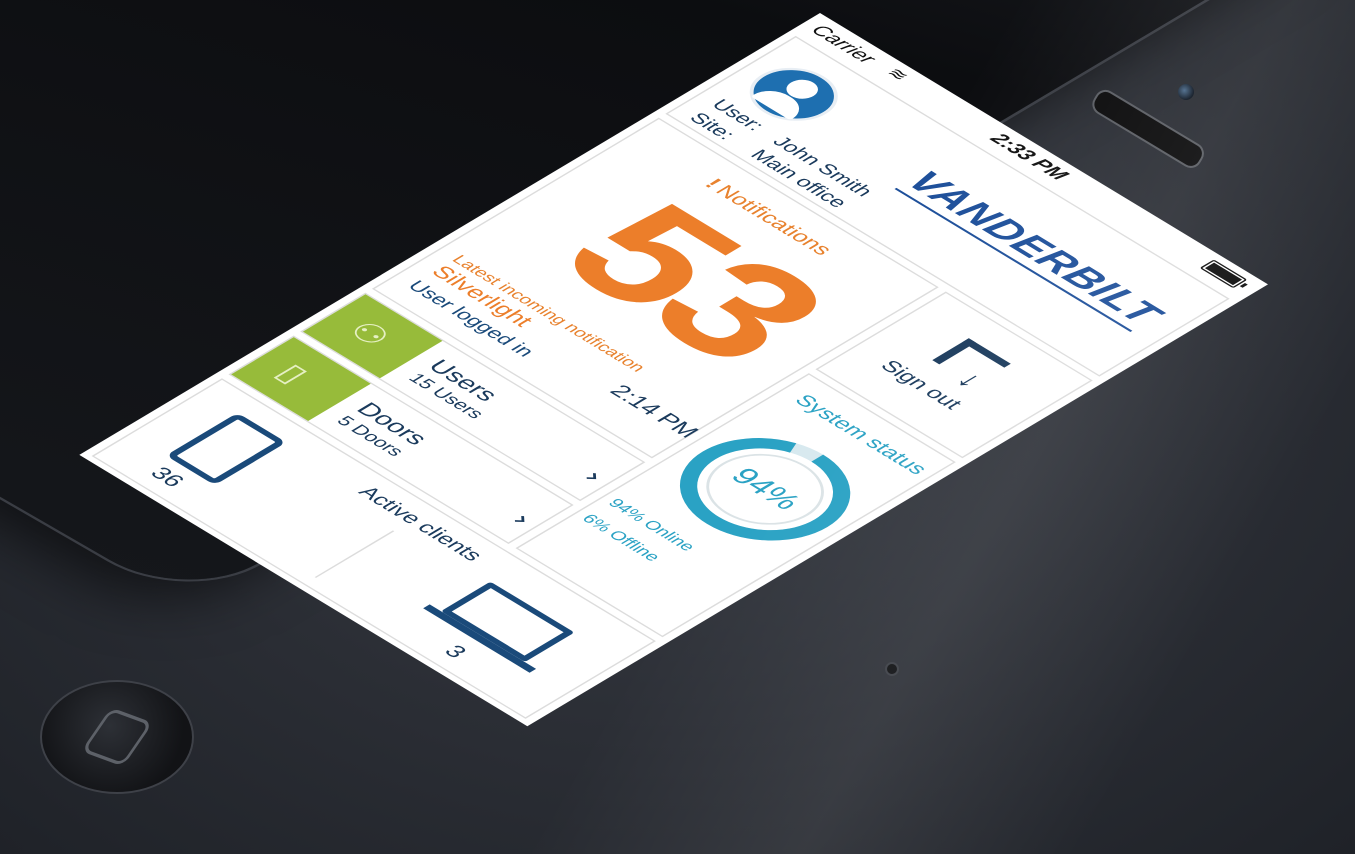 This screenshot has height=854, width=1355. I want to click on phone-microphone, so click(892, 669).